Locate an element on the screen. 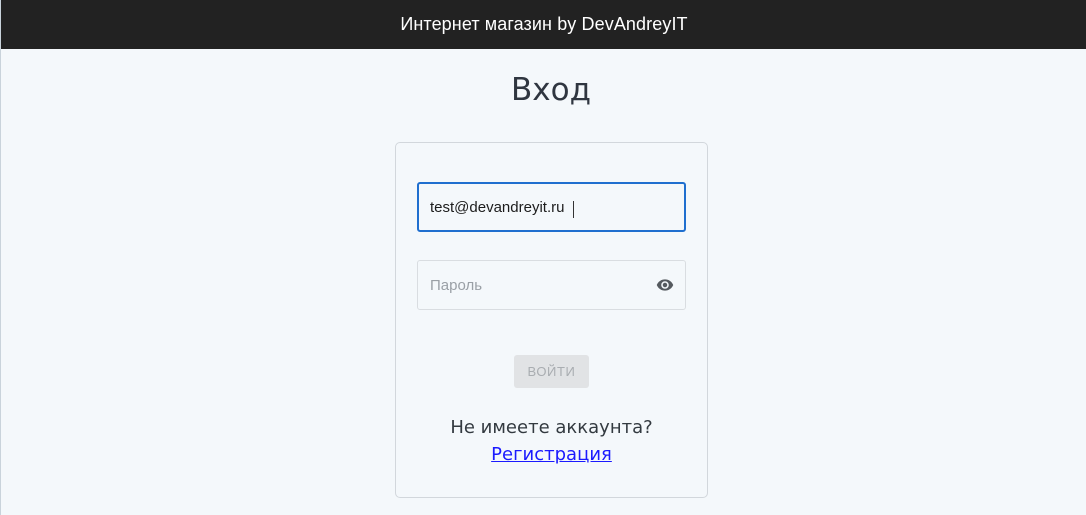  site-title: Интернет магазин by DevAndreyIT is located at coordinates (544, 24).